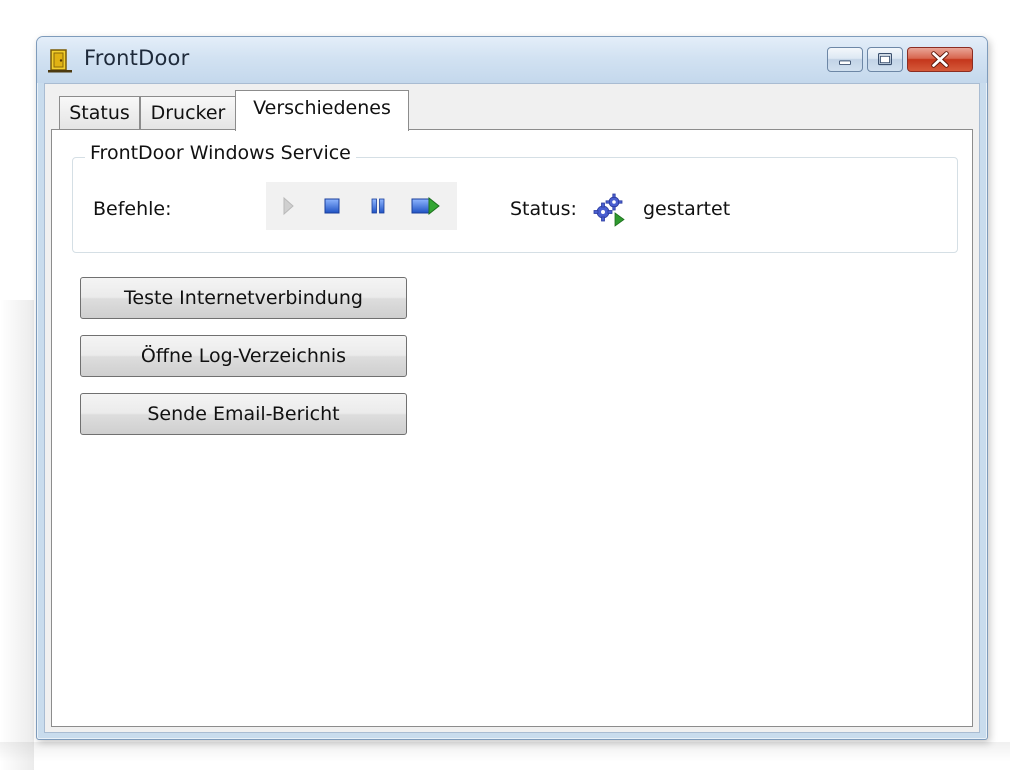 This screenshot has height=770, width=1010. What do you see at coordinates (609, 210) in the screenshot?
I see `running-gears-icon` at bounding box center [609, 210].